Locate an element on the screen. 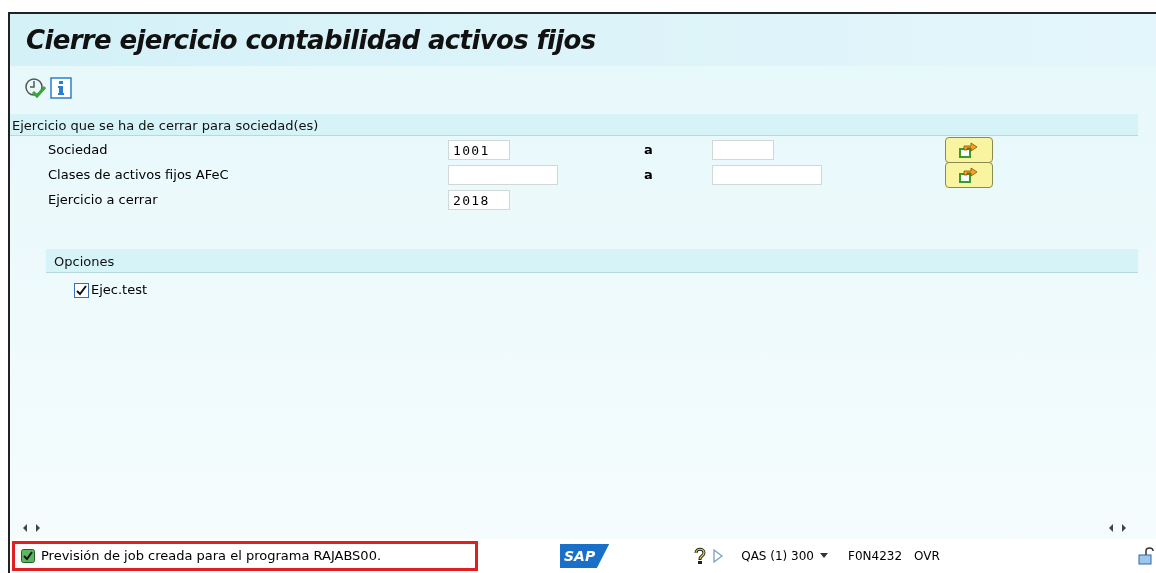 The image size is (1156, 573). checkbox-label: Ejec.test is located at coordinates (119, 290).